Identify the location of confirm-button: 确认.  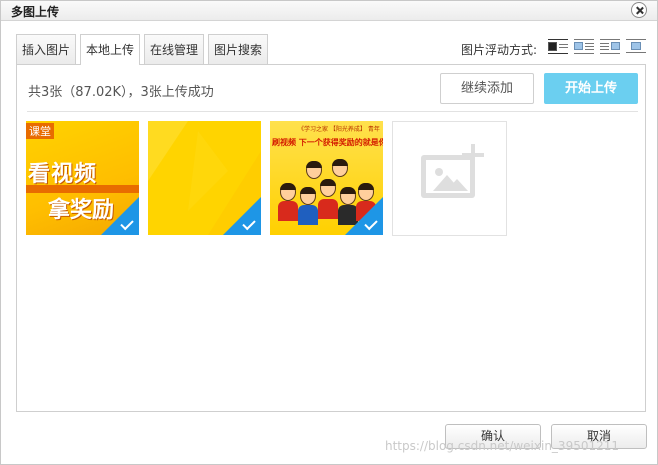
(493, 436).